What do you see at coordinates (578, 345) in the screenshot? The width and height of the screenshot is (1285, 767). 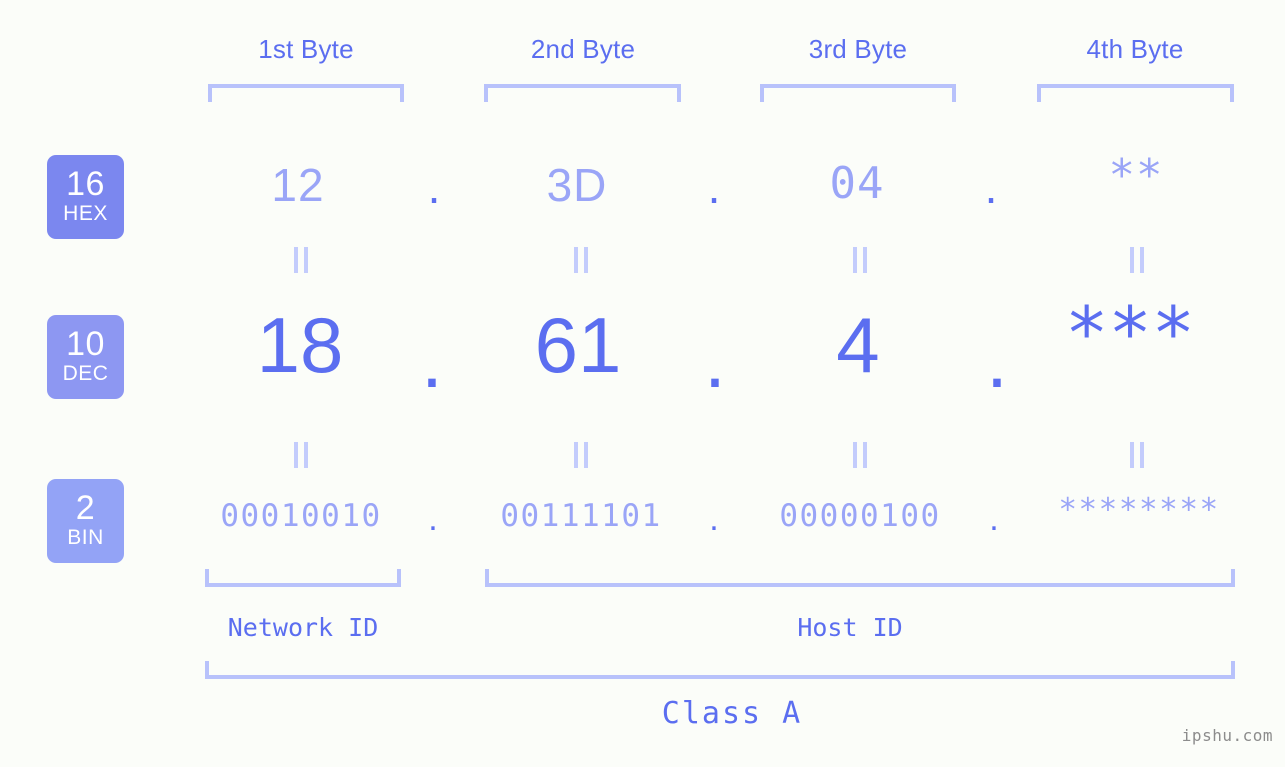 I see `dec-byte-2: 61` at bounding box center [578, 345].